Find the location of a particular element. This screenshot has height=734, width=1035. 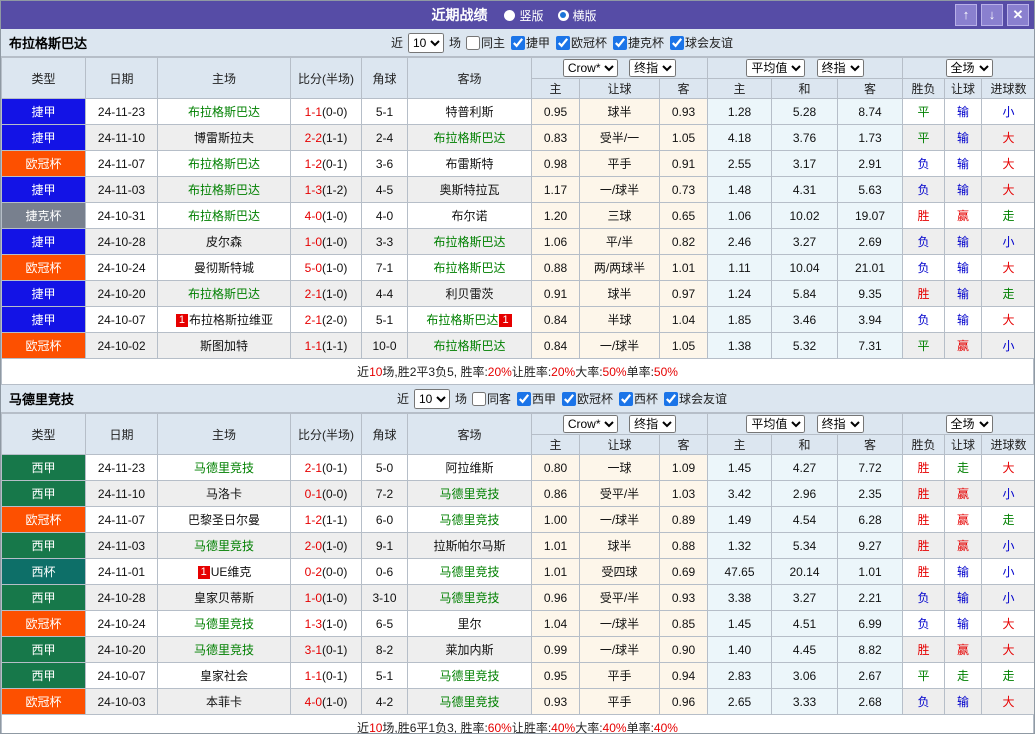

away-team: 布尔诺 is located at coordinates (469, 215).